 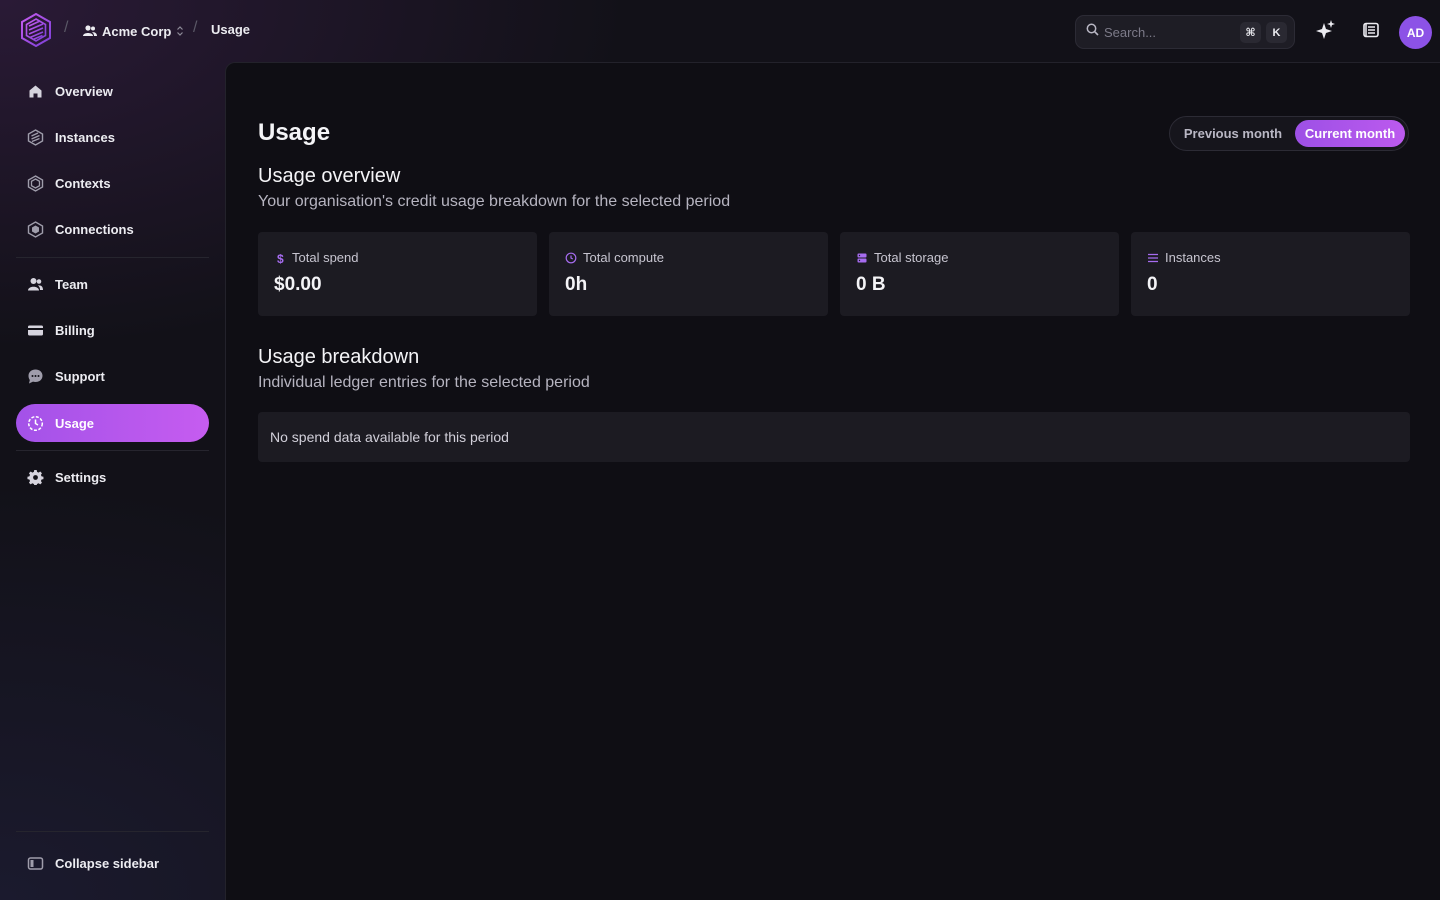 I want to click on collapse-sidebar-label: Collapse sidebar, so click(x=107, y=863).